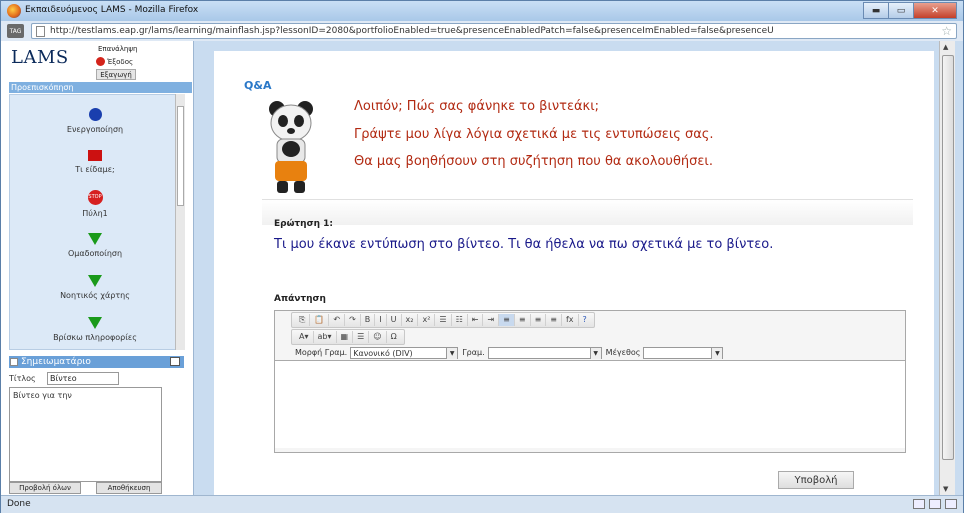  What do you see at coordinates (95, 287) in the screenshot?
I see `step-mind-map: Νοητικός χάρτης` at bounding box center [95, 287].